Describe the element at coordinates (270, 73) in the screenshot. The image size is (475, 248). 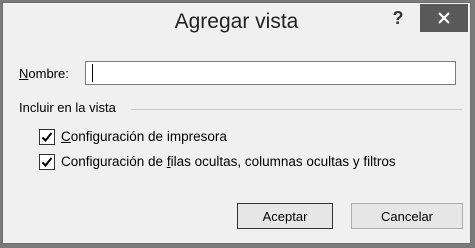
I see `name-input` at that location.